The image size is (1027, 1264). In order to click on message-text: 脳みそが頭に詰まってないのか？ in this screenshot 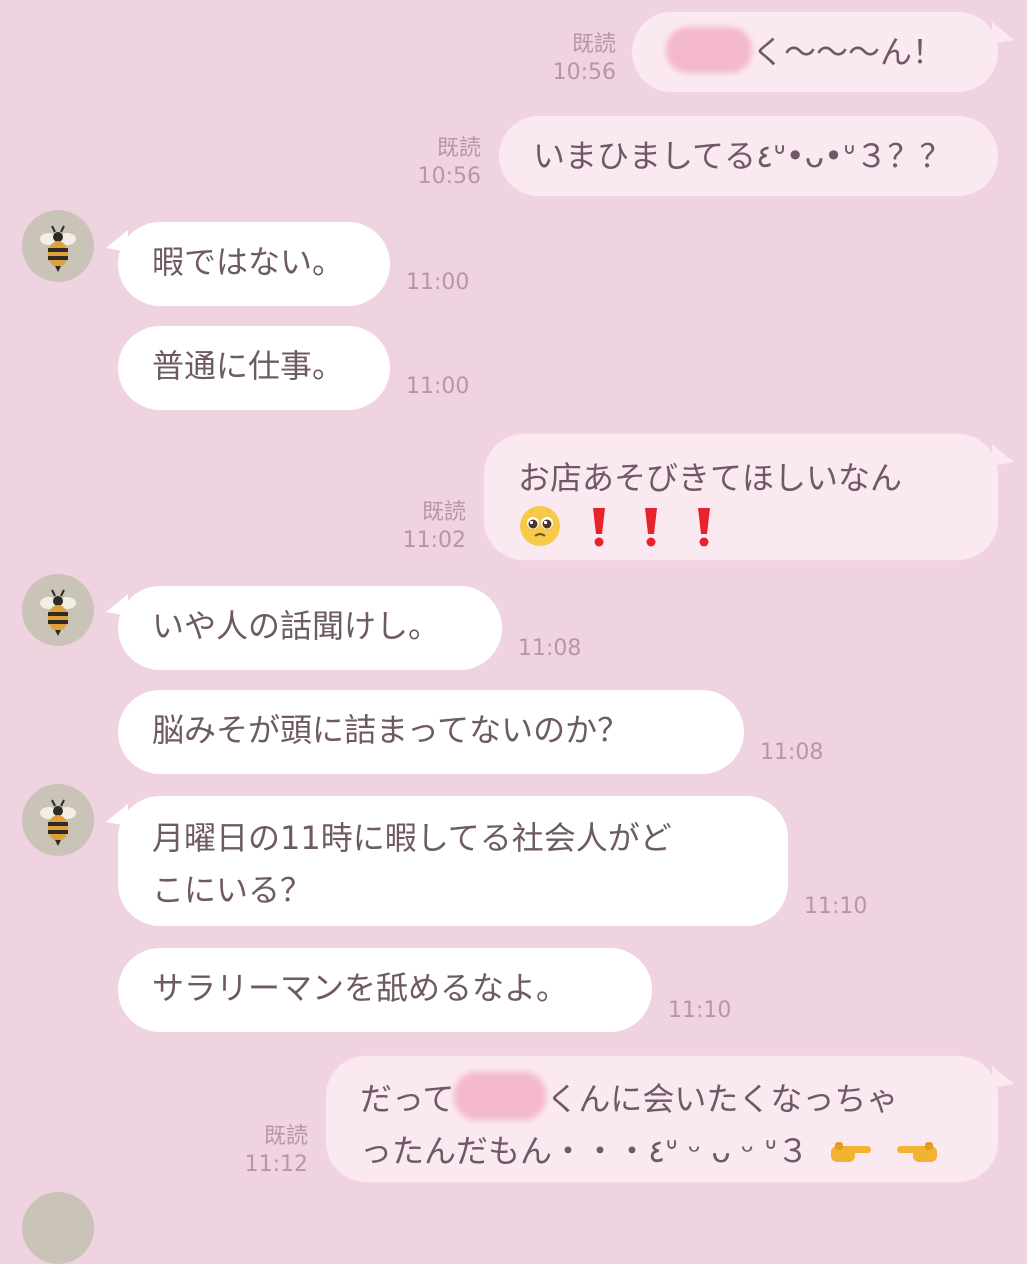, I will do `click(391, 730)`.